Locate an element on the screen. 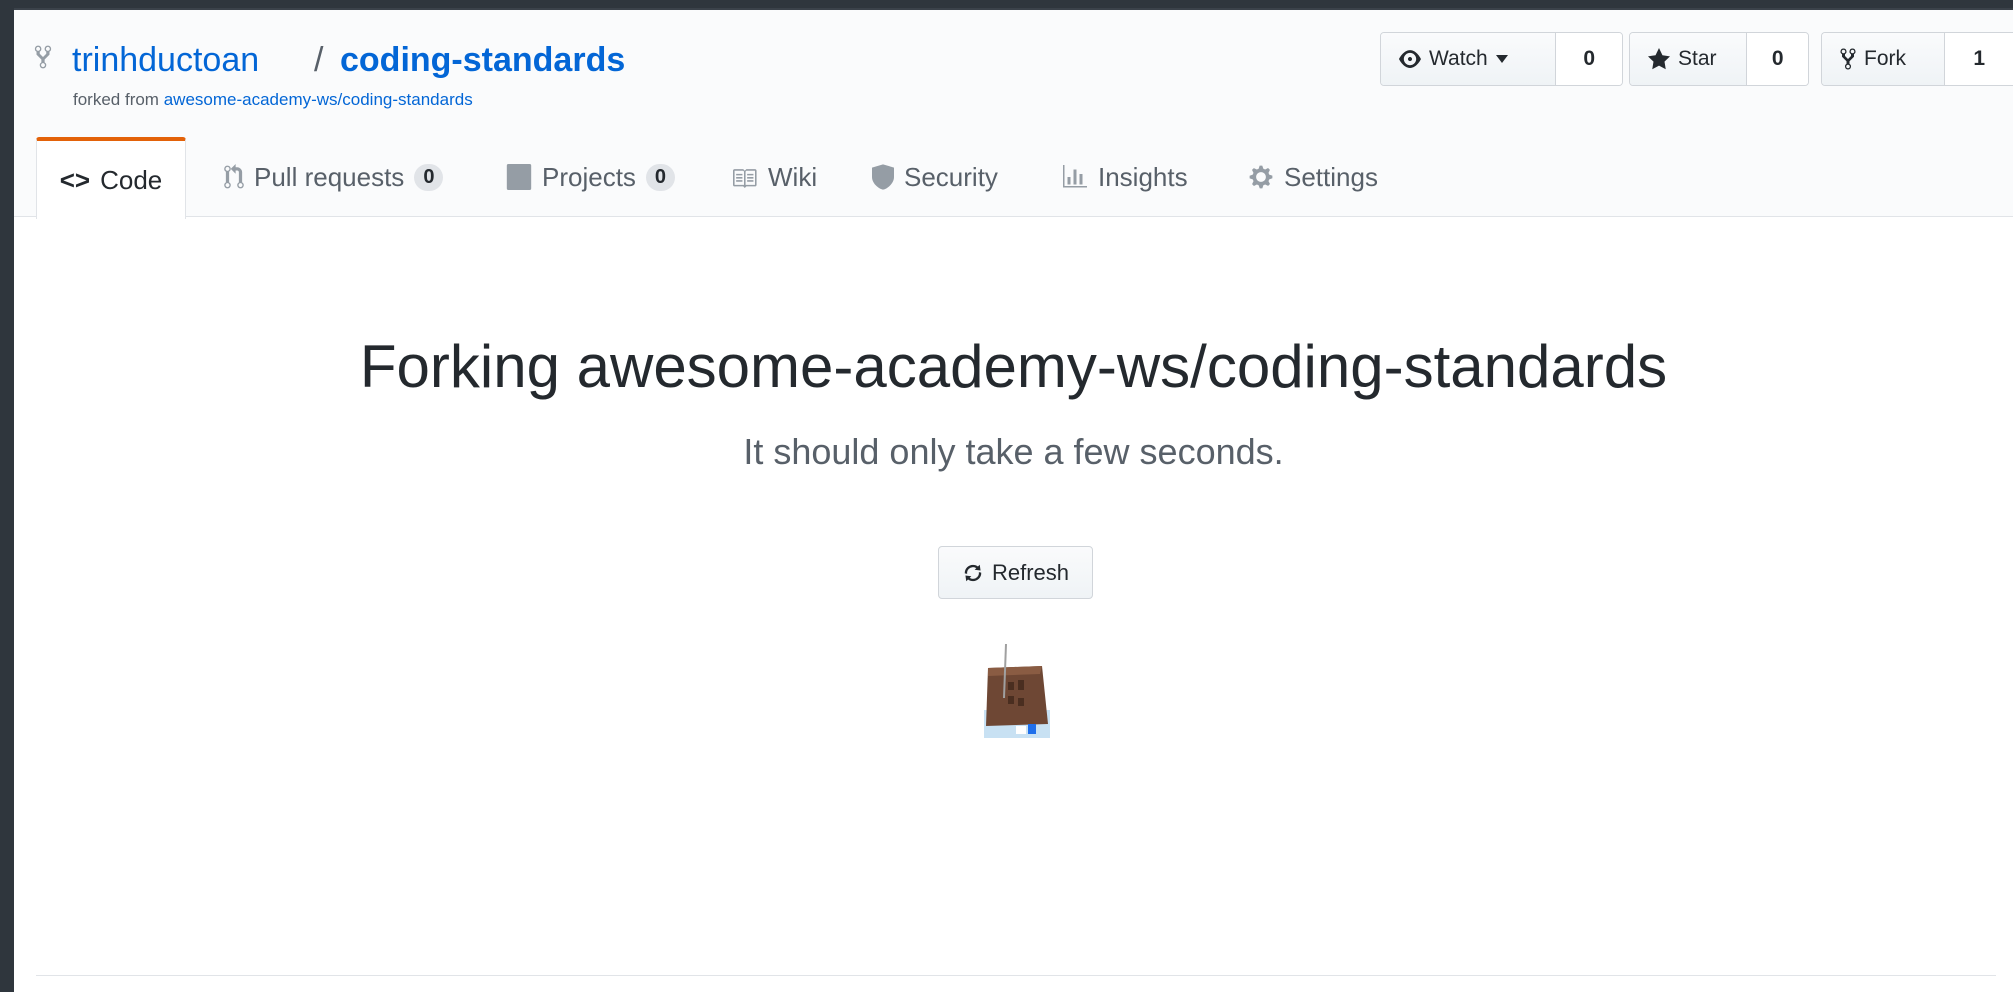 The image size is (2013, 992). watch-count: 0 is located at coordinates (1589, 59).